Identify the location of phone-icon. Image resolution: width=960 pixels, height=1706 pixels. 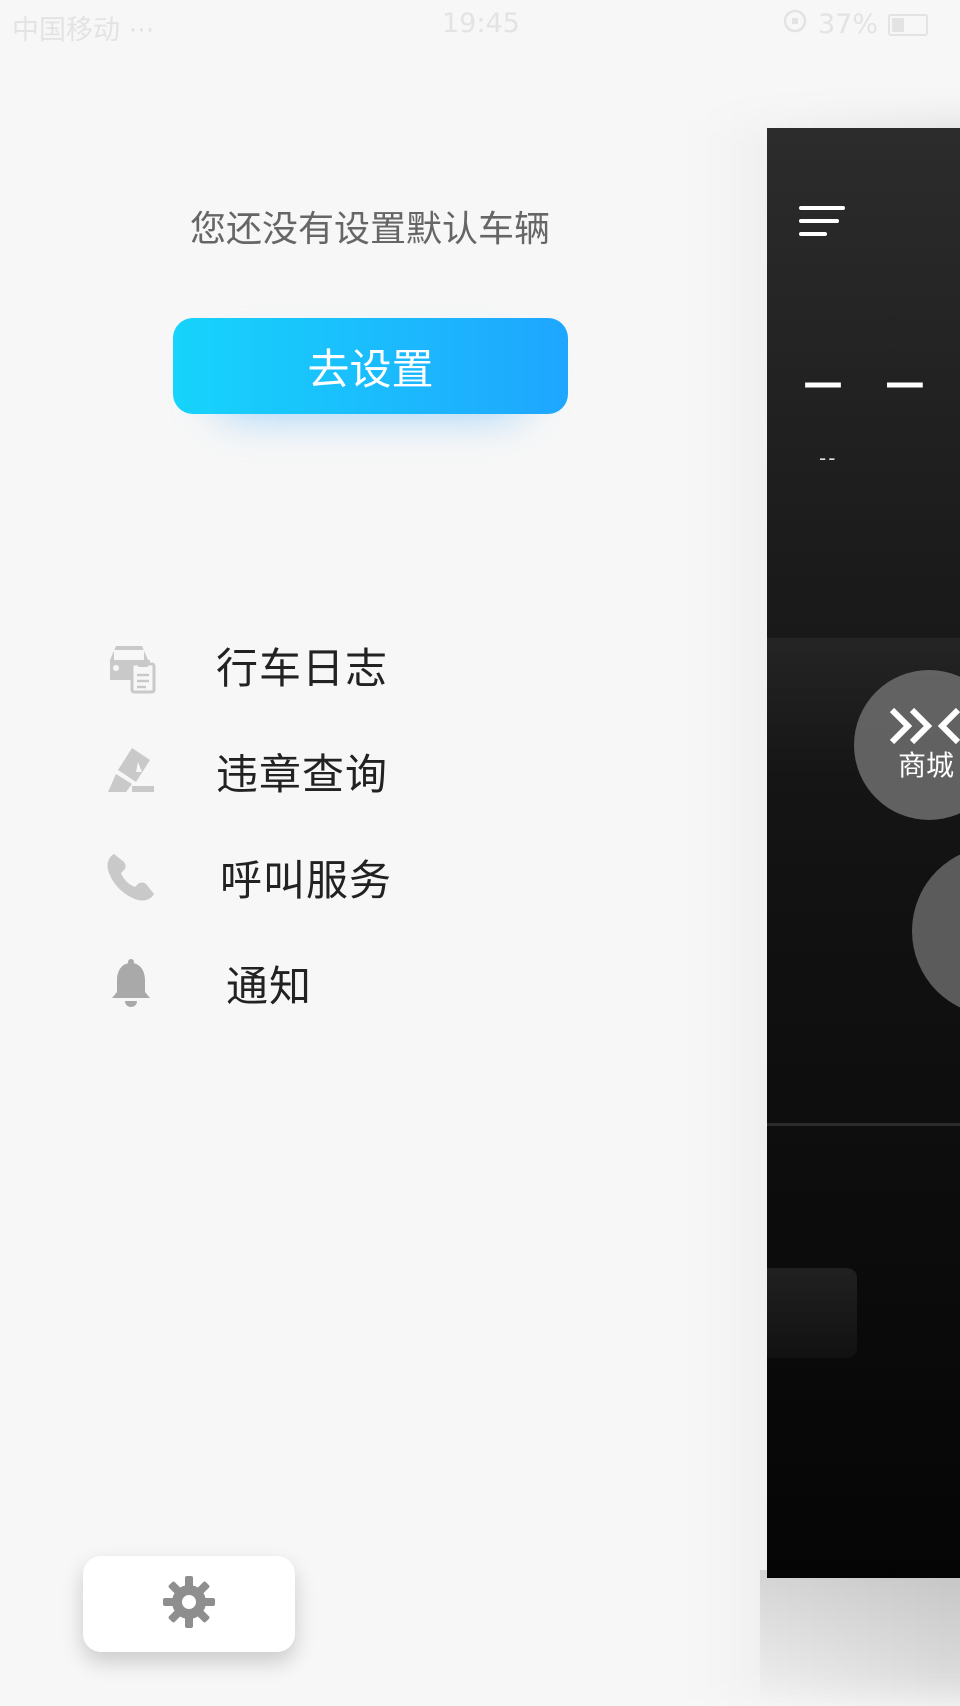
(131, 877).